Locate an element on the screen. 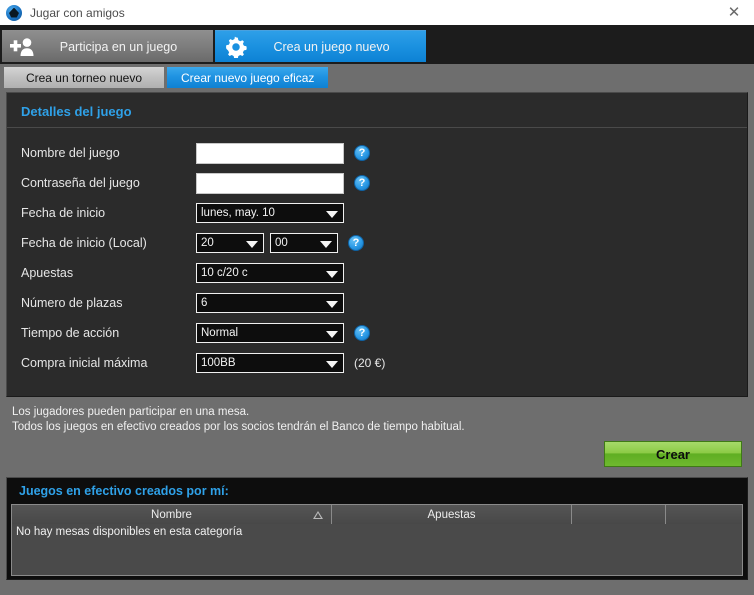 This screenshot has width=754, height=595. row-stakes: Apuestas 10 c/20 c is located at coordinates (377, 273).